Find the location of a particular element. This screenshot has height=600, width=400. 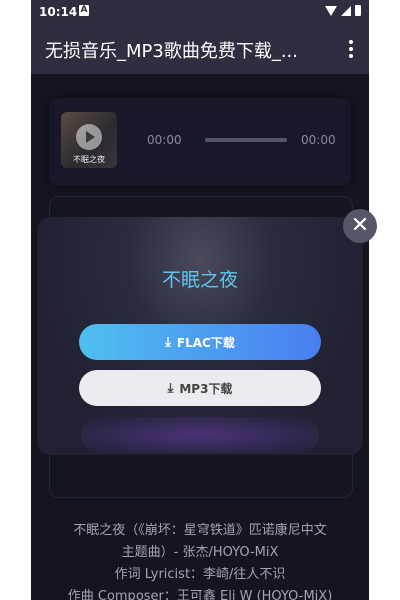

lyrics-line: 作曲 Composer：王可鑫 Eli W (HOYO-MiX) is located at coordinates (200, 594).